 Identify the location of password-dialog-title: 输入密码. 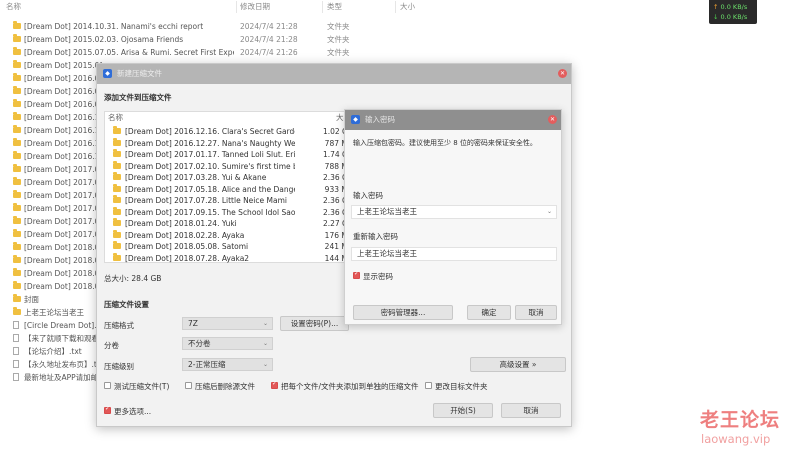
(380, 119).